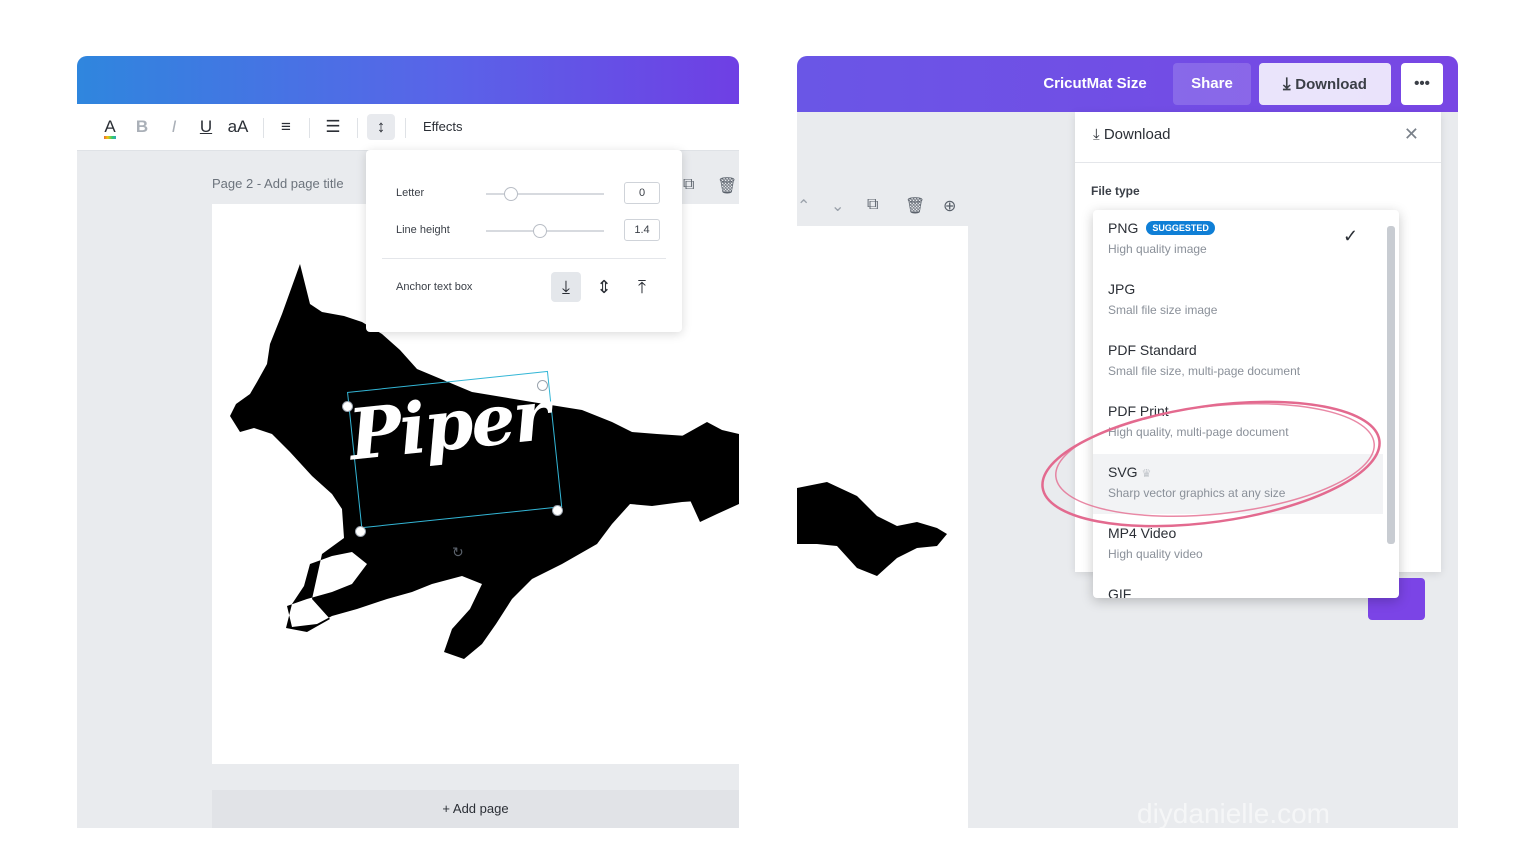 The width and height of the screenshot is (1536, 864). What do you see at coordinates (238, 127) in the screenshot?
I see `text-case-button: aA` at bounding box center [238, 127].